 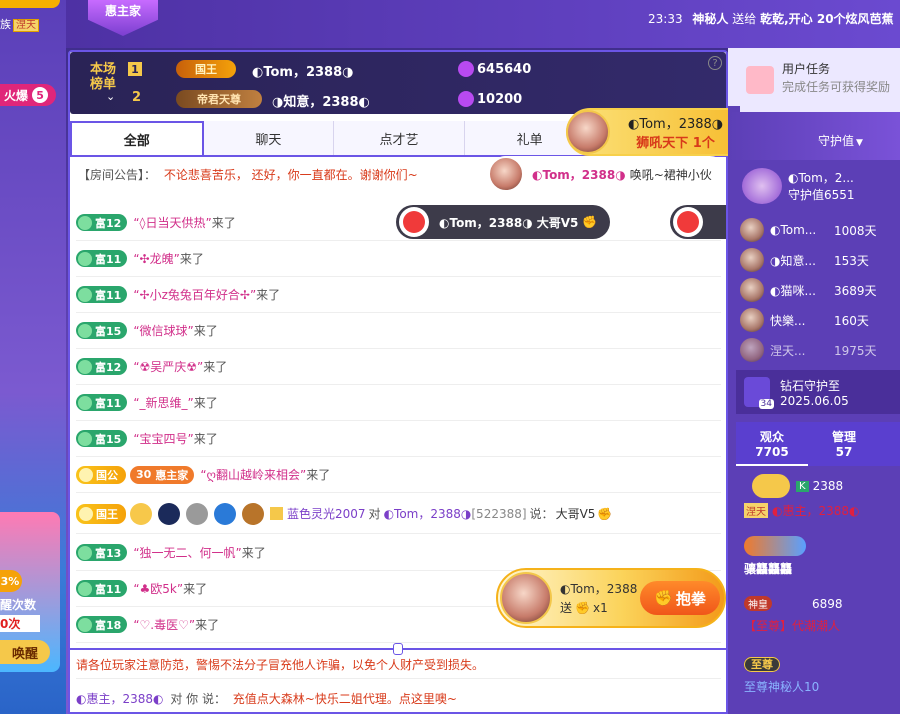 I want to click on diamond-icon, so click(x=466, y=99).